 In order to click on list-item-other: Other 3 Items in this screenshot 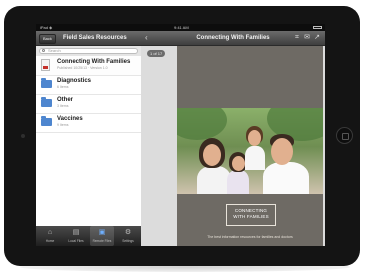, I will do `click(88, 104)`.